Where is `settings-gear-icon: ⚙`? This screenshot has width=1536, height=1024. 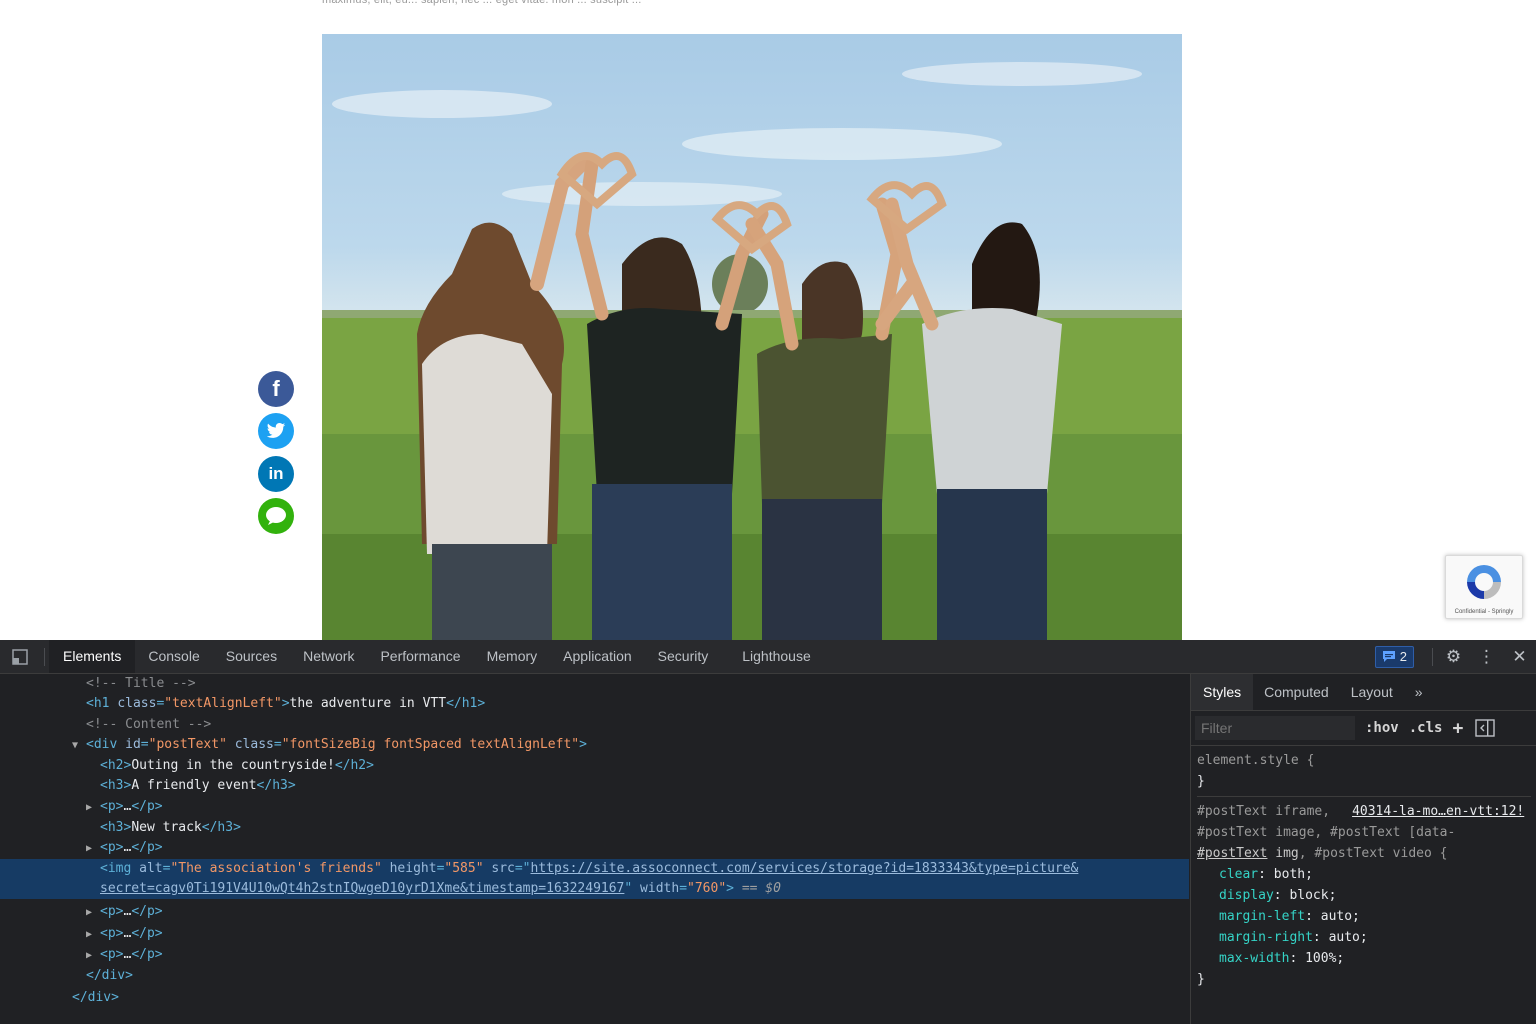
settings-gear-icon: ⚙ is located at coordinates (1453, 656).